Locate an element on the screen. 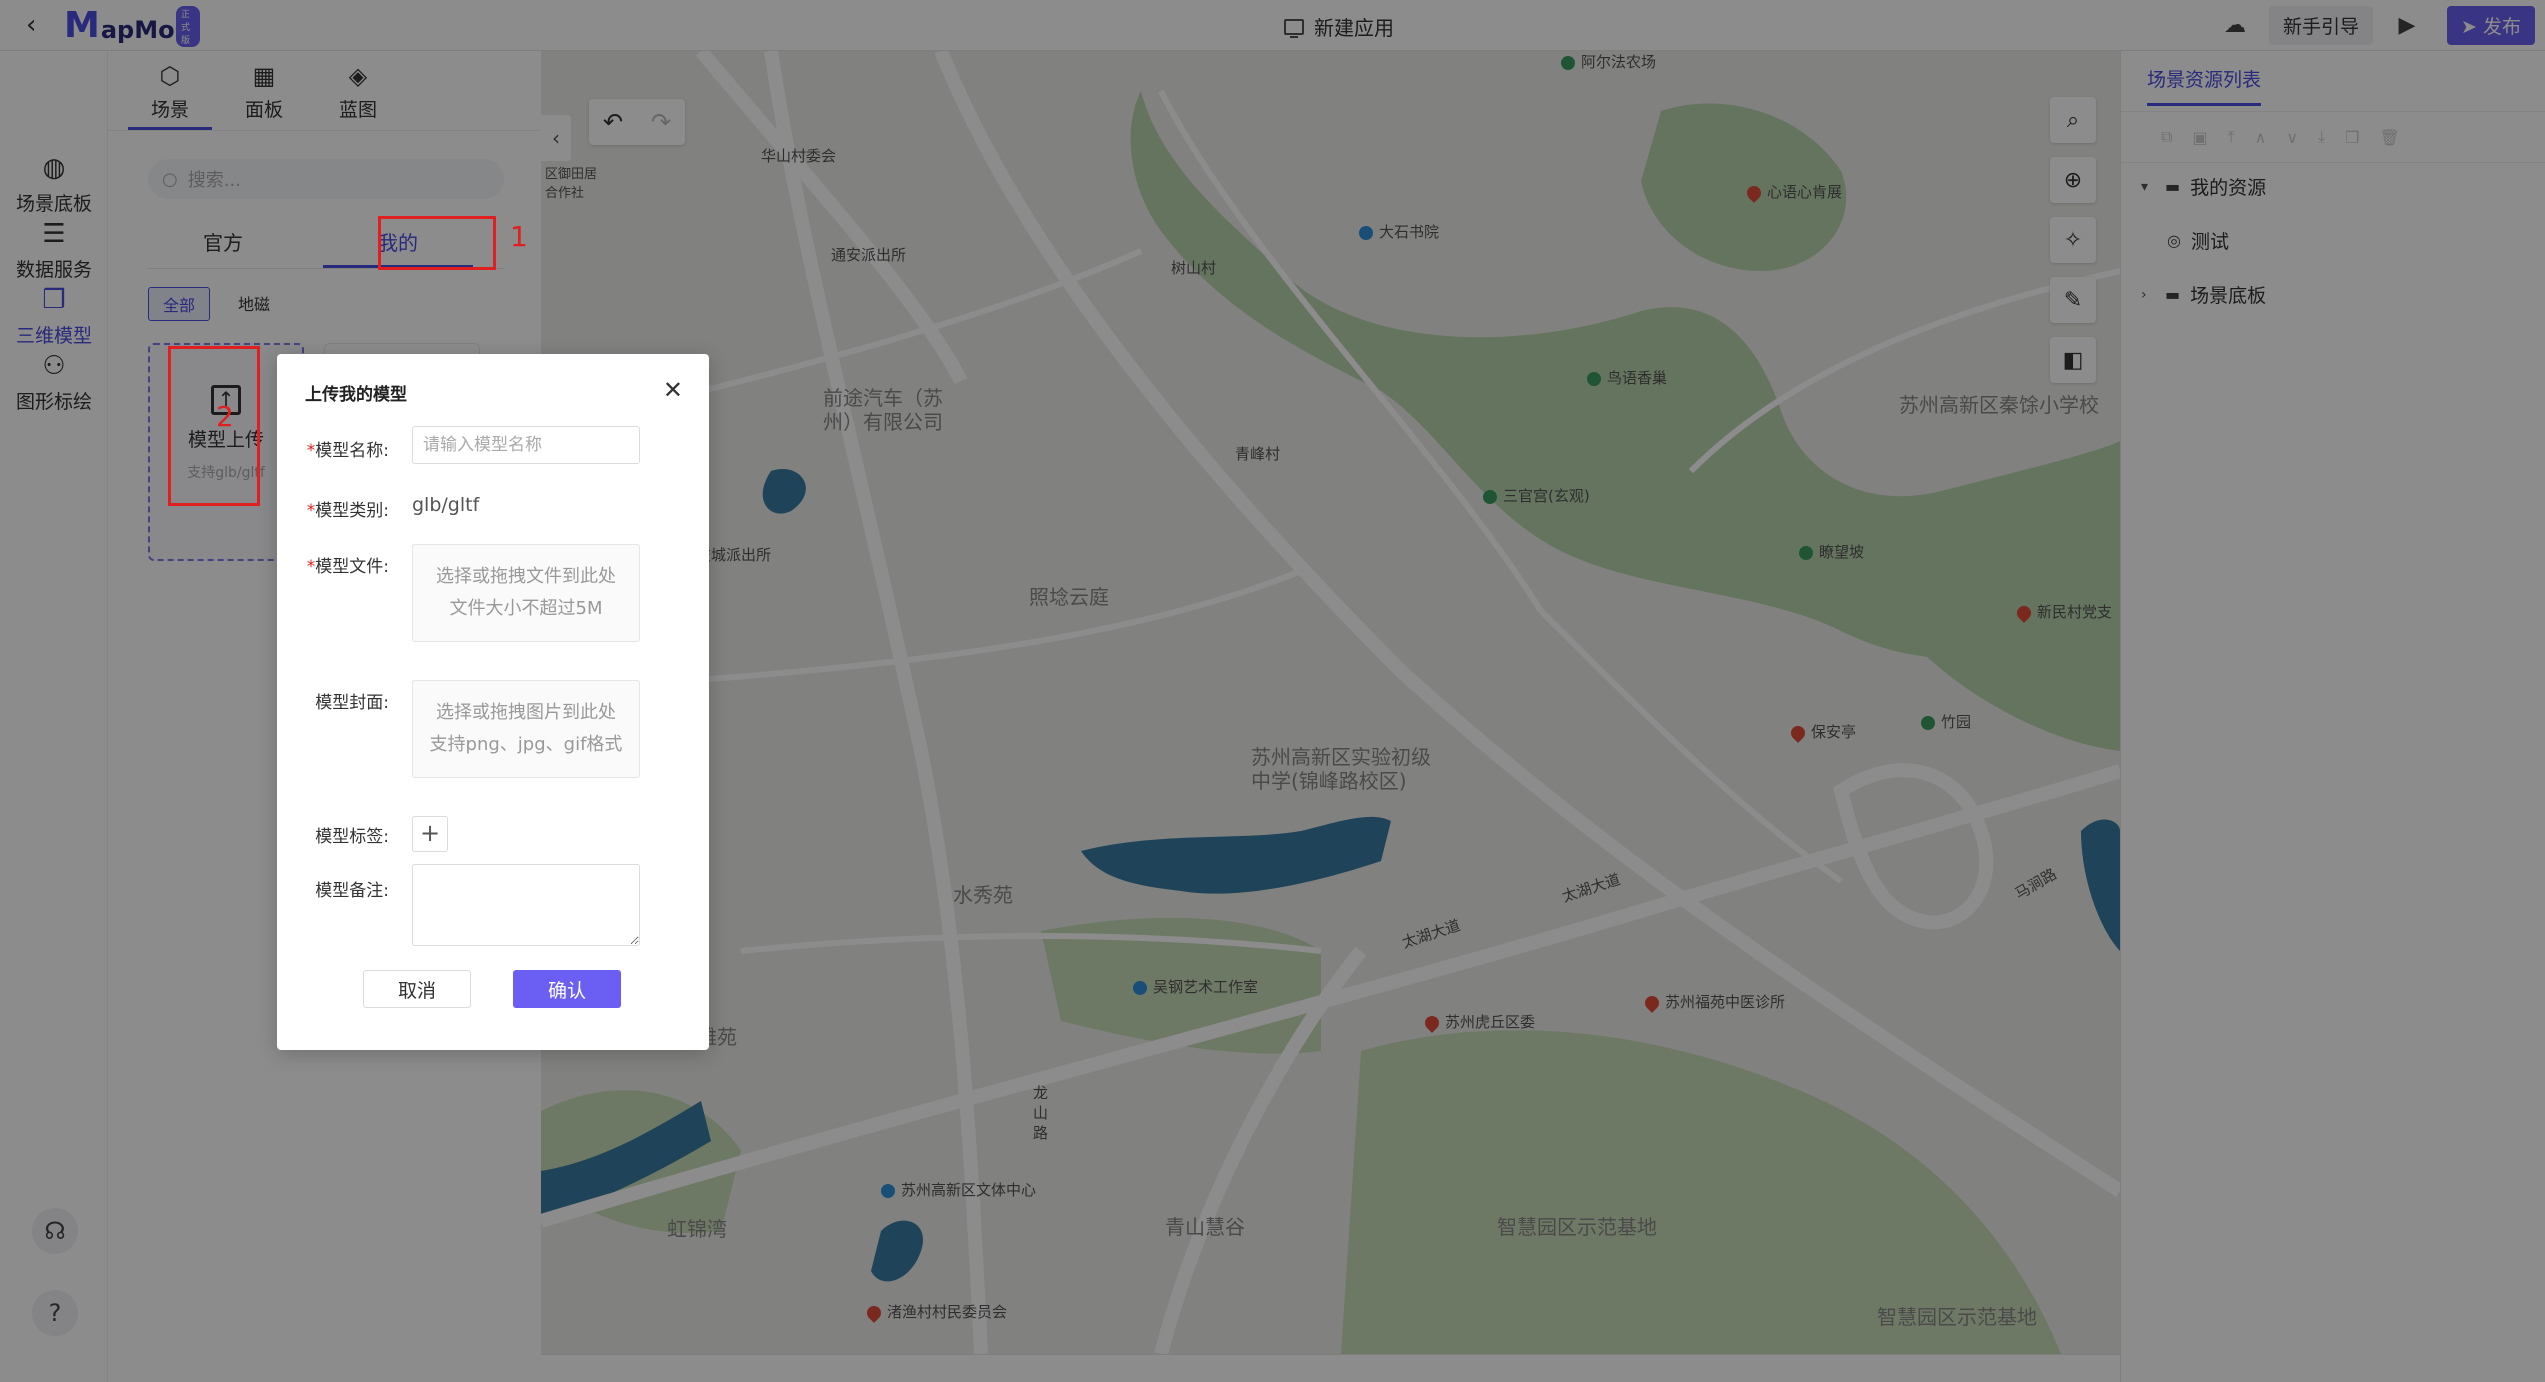  dialog-title: 上传我的模型 is located at coordinates (356, 395).